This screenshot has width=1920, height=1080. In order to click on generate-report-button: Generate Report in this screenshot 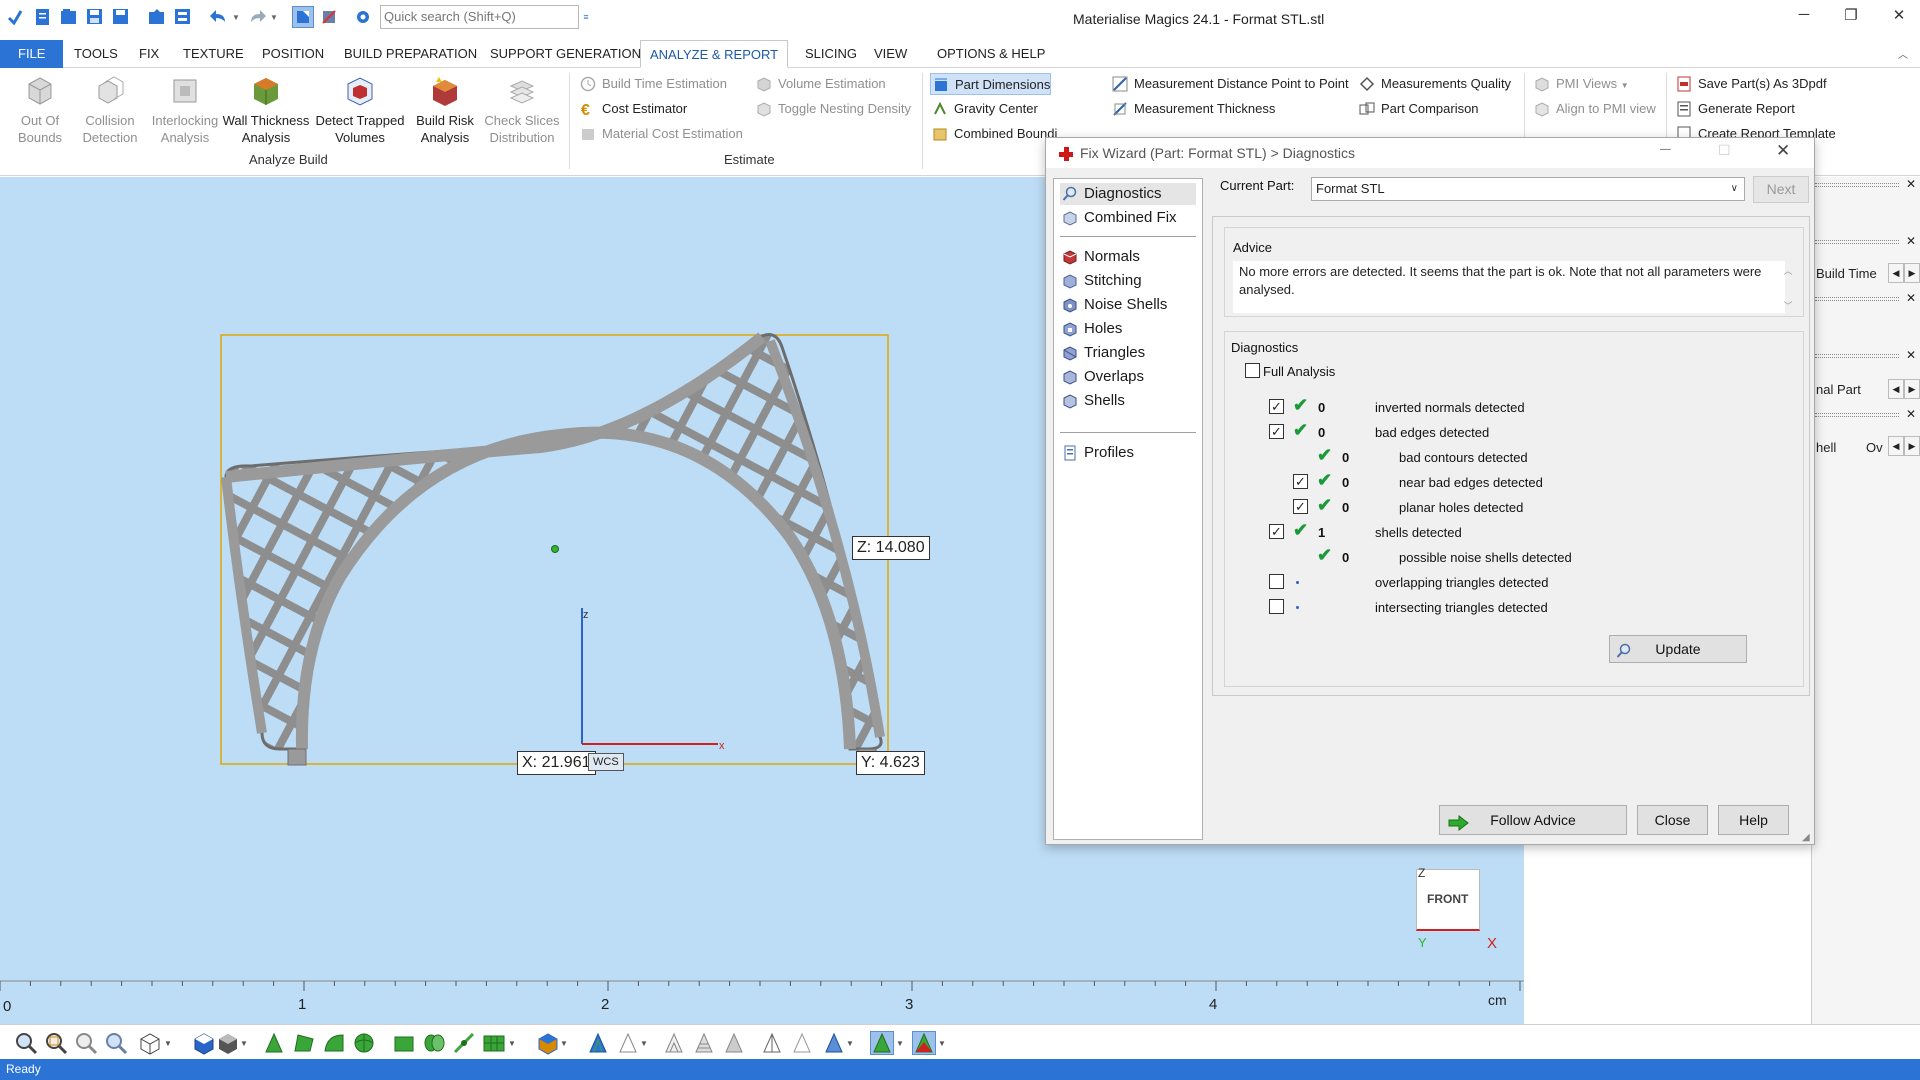, I will do `click(1734, 109)`.